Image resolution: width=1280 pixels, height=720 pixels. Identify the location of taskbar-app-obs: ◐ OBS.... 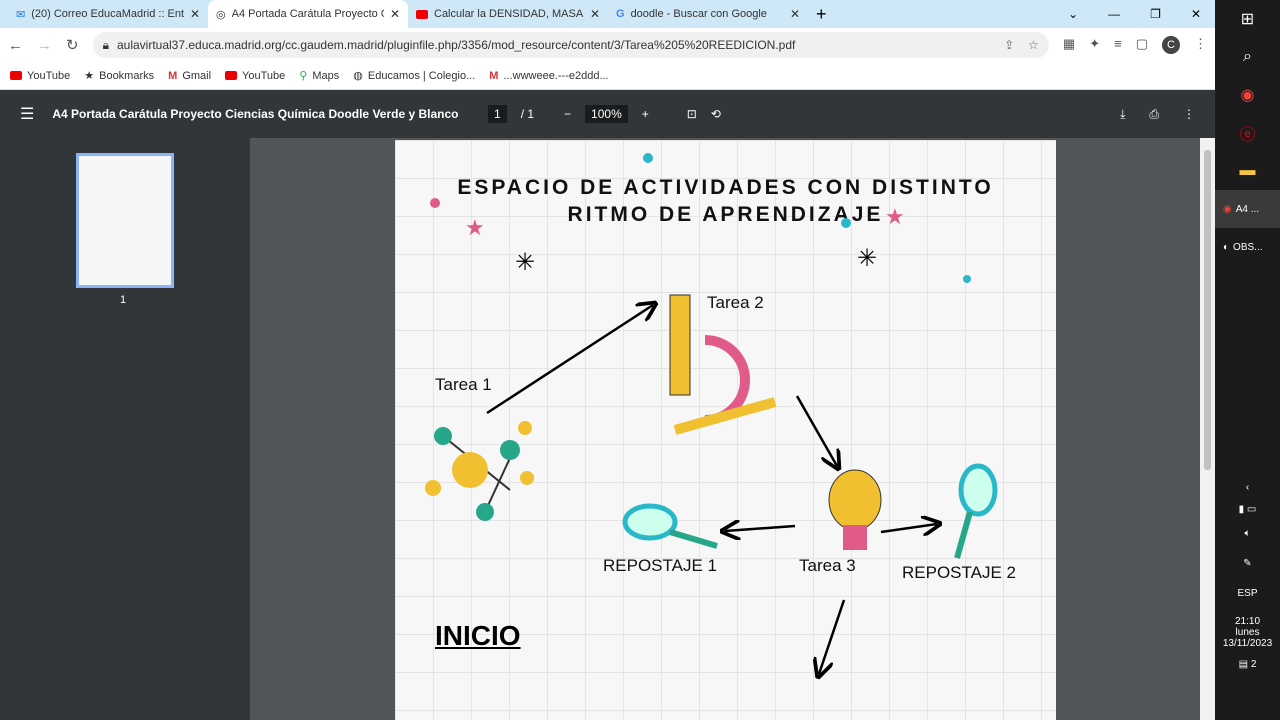
(1247, 247).